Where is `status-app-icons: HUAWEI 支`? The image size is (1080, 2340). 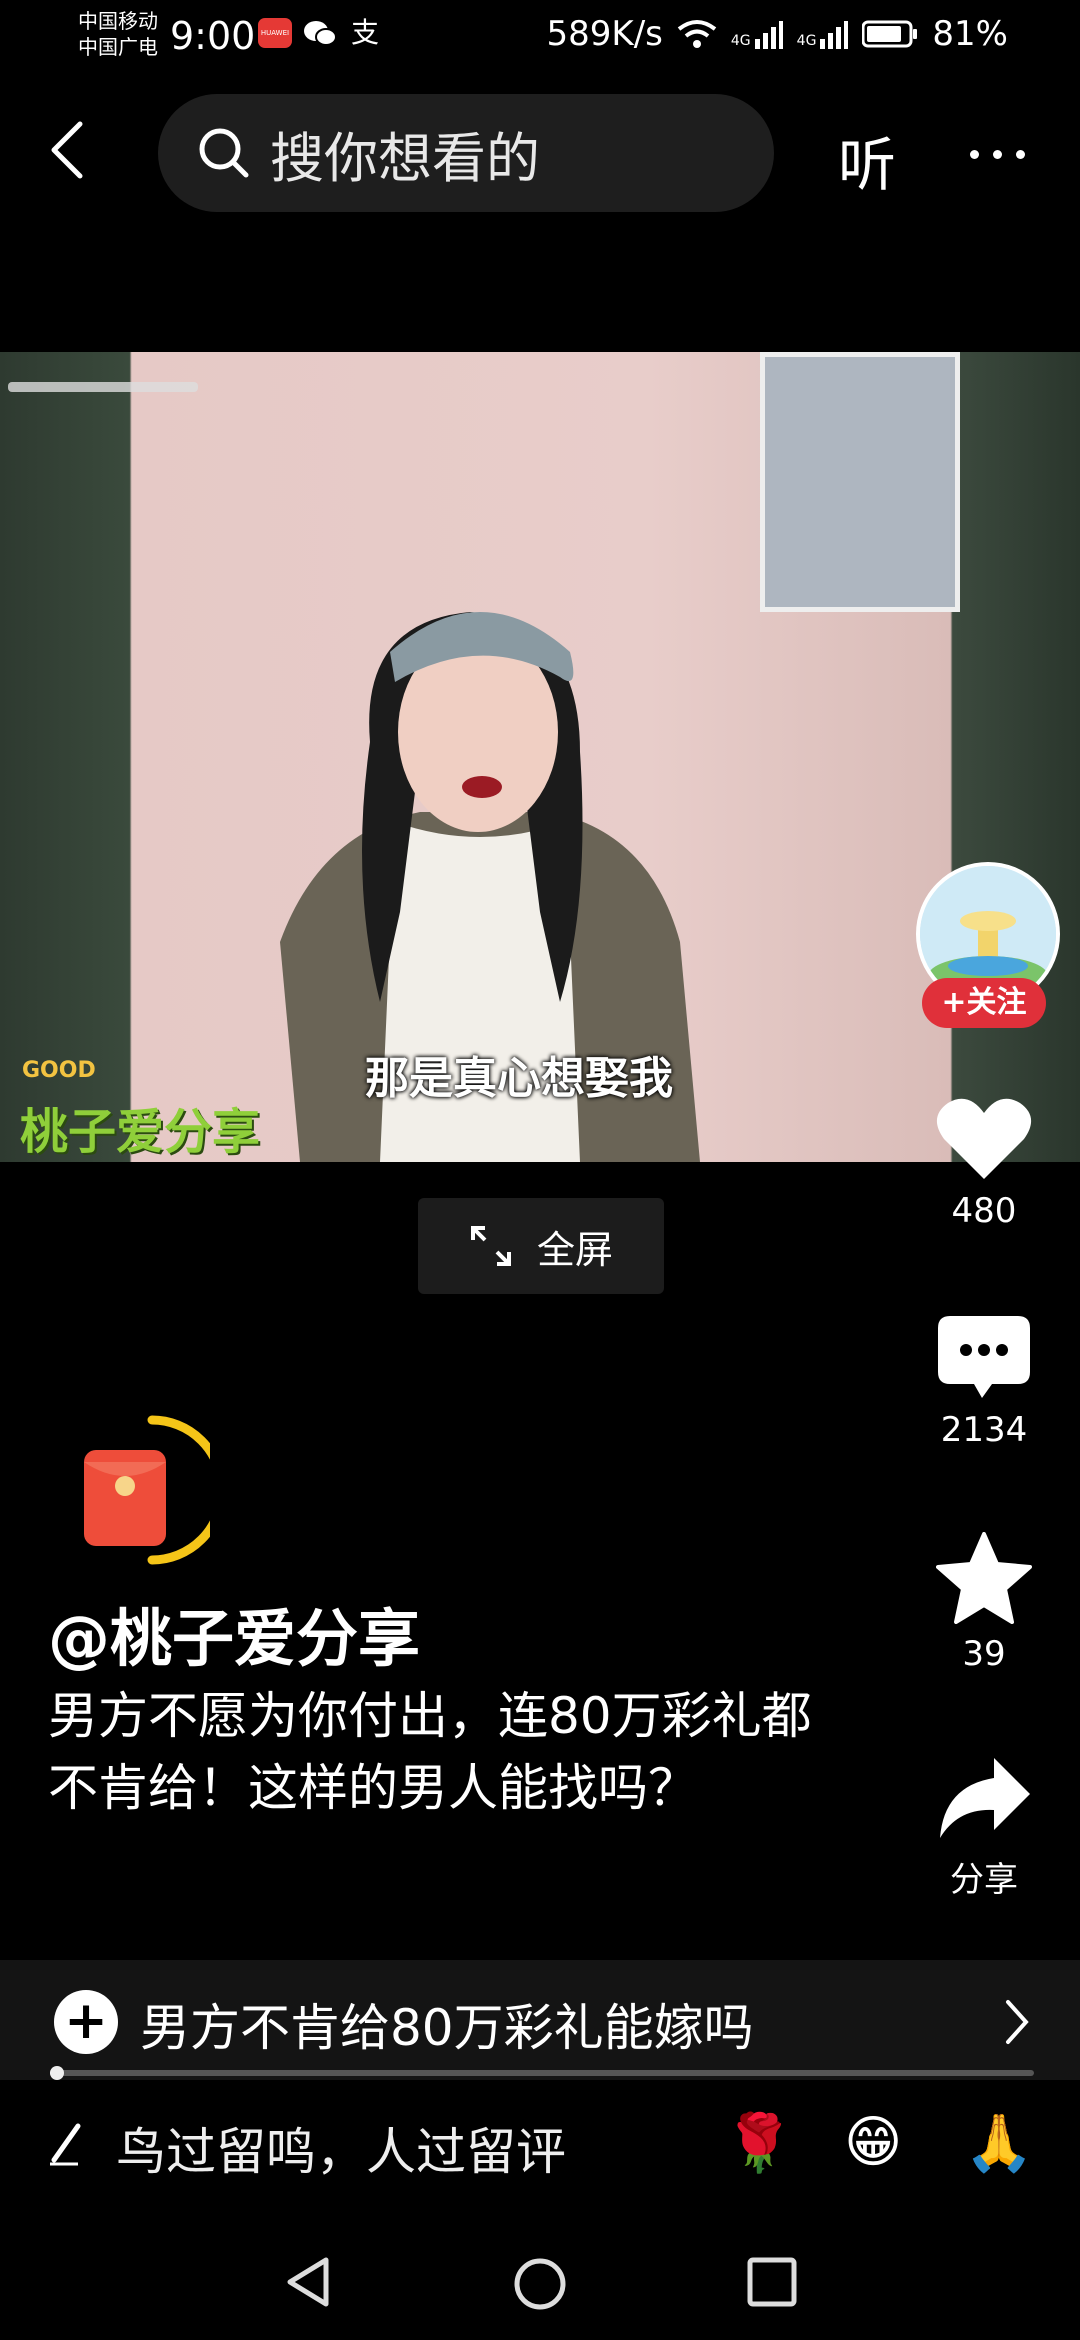 status-app-icons: HUAWEI 支 is located at coordinates (320, 33).